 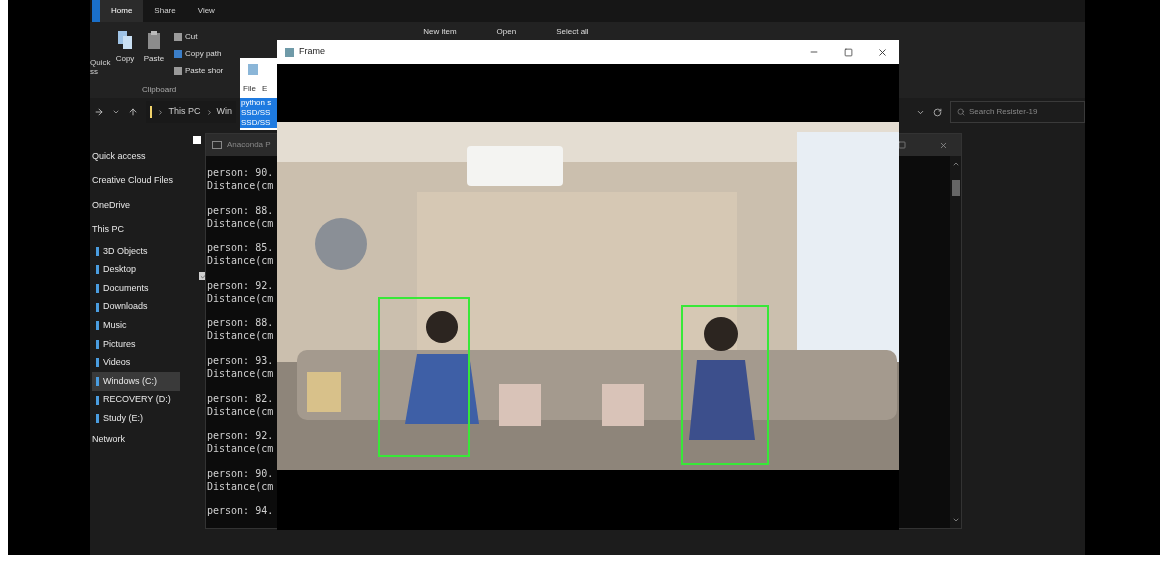 What do you see at coordinates (94, 71) in the screenshot?
I see `ribbon-label: ss` at bounding box center [94, 71].